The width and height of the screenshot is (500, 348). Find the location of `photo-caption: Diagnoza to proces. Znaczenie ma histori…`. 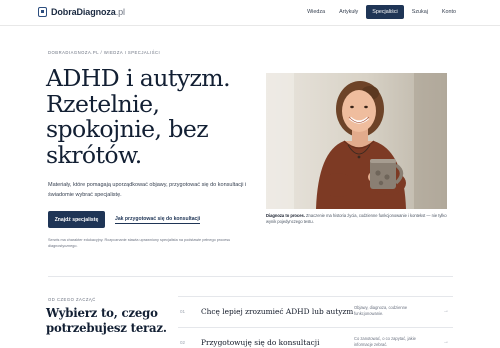

photo-caption: Diagnoza to proces. Znaczenie ma histori… is located at coordinates (358, 219).